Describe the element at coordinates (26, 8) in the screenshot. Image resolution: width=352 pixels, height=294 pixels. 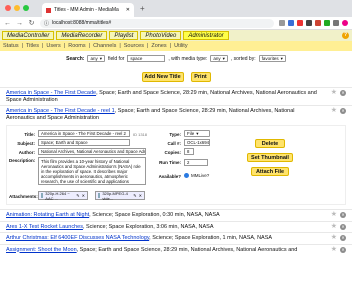
I see `maximize-window-icon` at that location.